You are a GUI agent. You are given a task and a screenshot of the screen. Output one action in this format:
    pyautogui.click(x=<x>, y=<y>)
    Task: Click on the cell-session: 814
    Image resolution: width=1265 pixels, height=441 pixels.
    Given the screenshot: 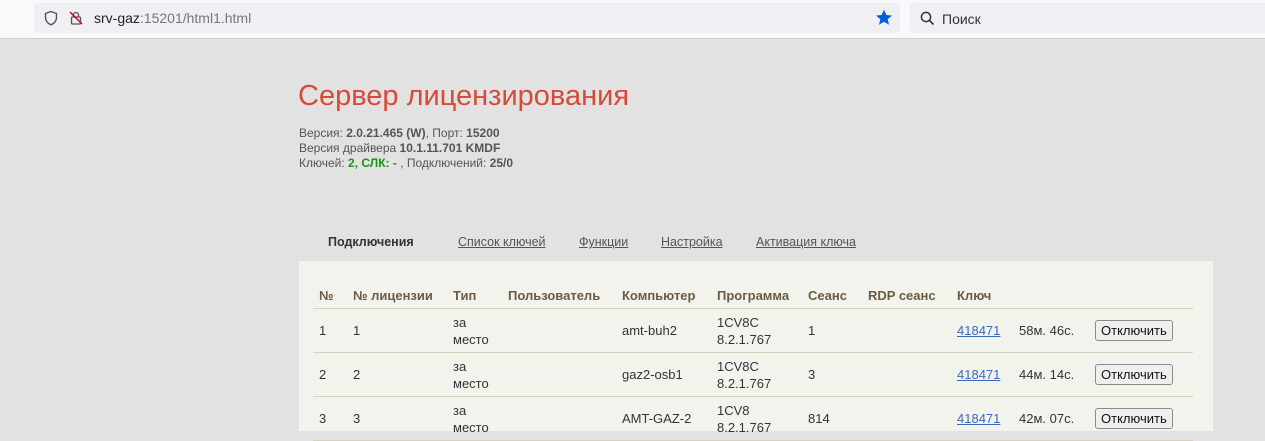 What is the action you would take?
    pyautogui.click(x=832, y=418)
    